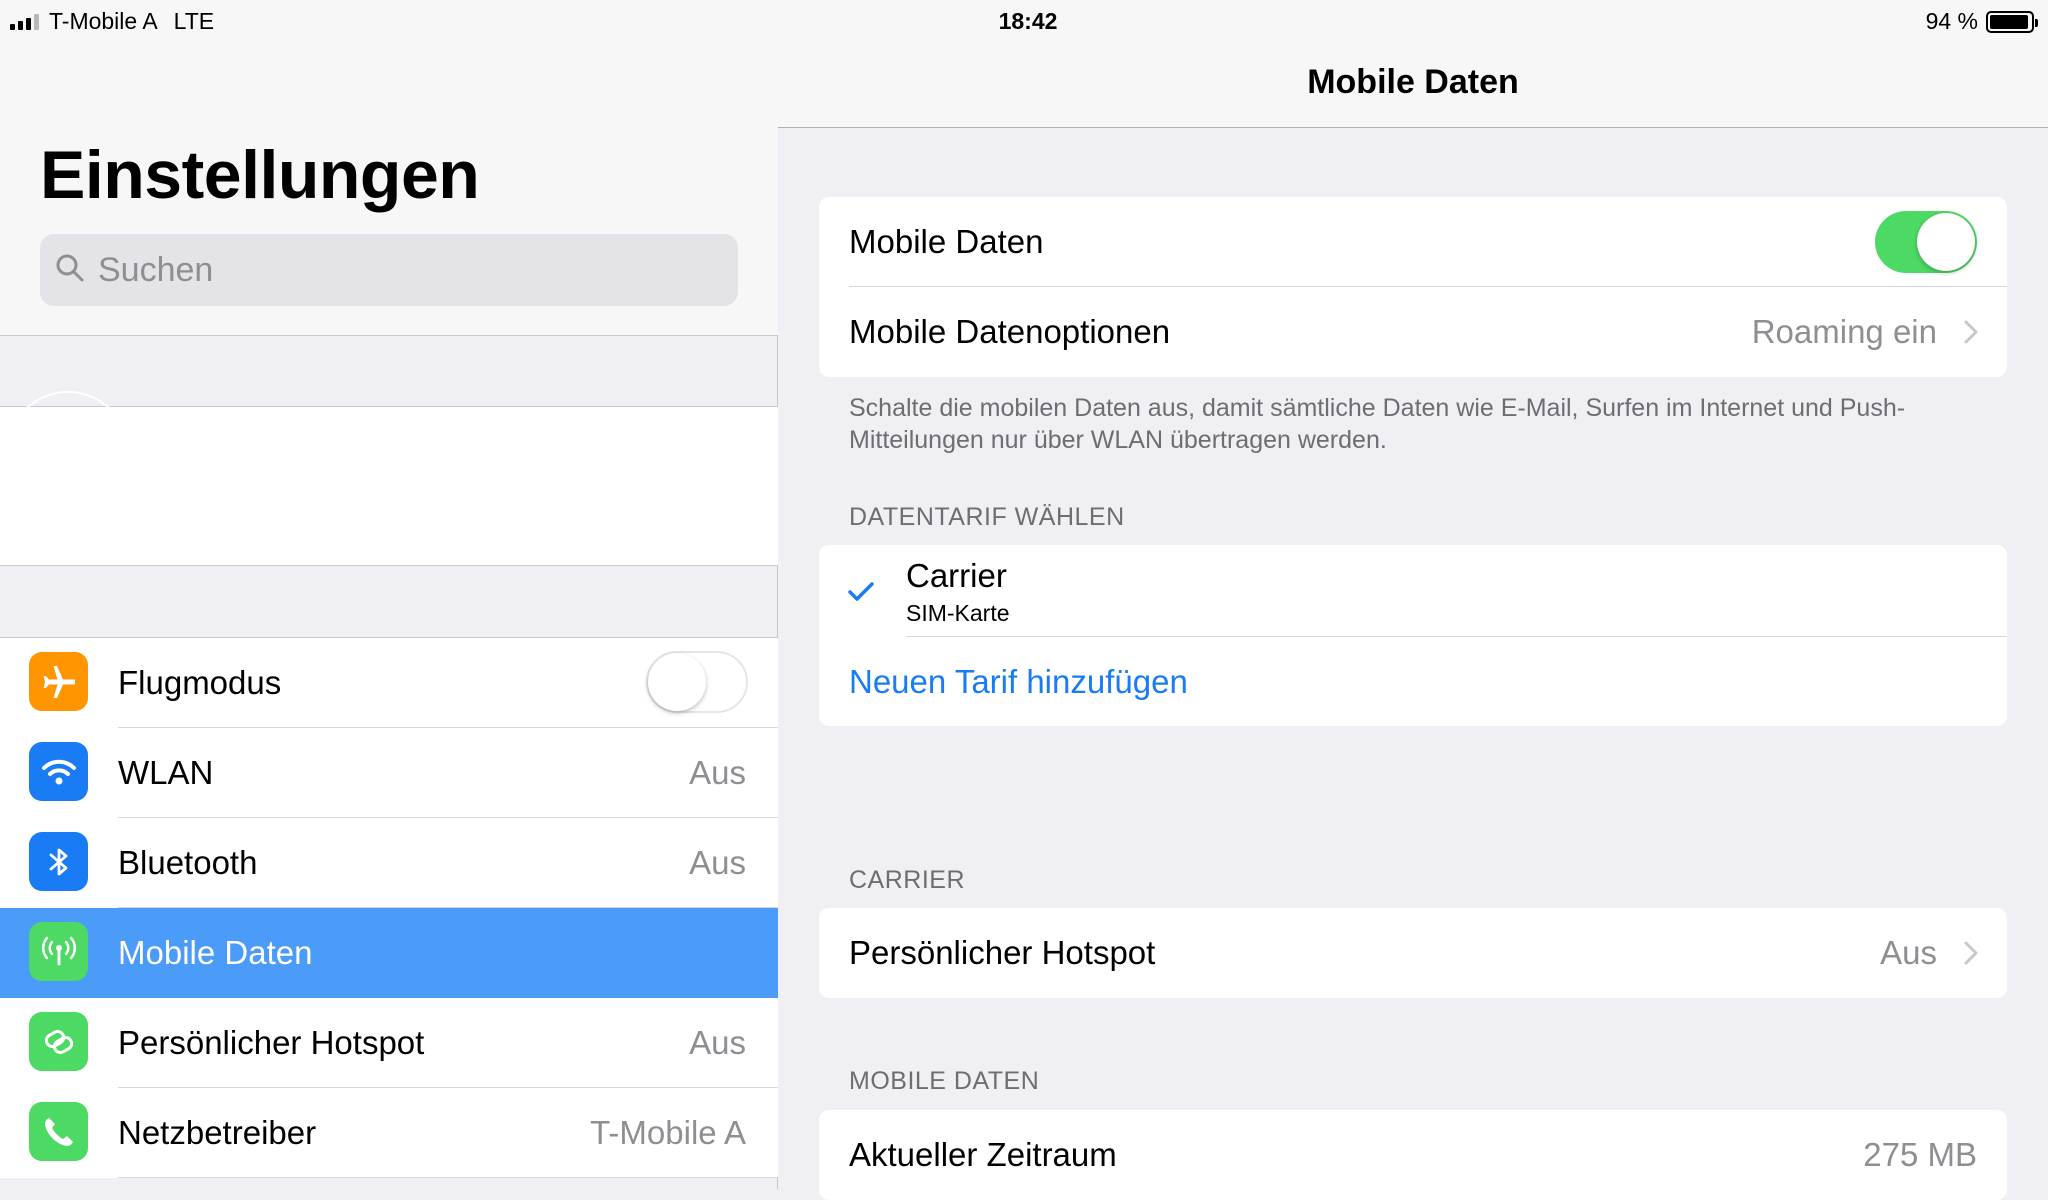  Describe the element at coordinates (1002, 952) in the screenshot. I see `hotspot-label: Persönlicher Hotspot` at that location.